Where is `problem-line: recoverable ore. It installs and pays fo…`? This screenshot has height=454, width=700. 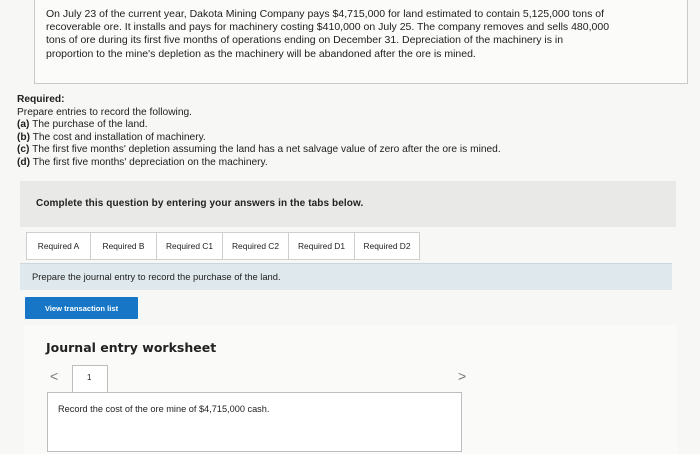 problem-line: recoverable ore. It installs and pays fo… is located at coordinates (328, 27).